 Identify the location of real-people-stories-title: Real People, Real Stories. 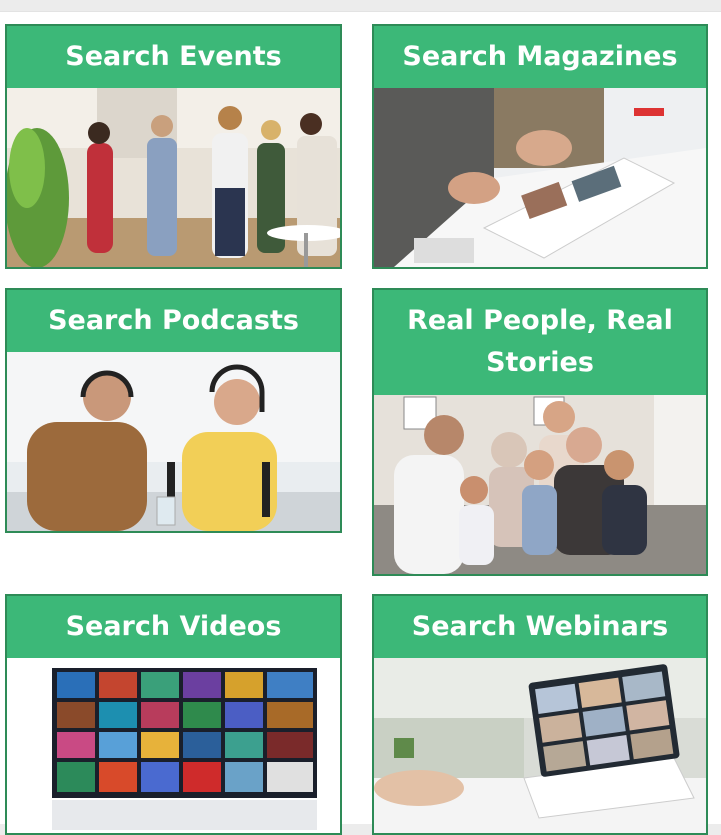
(540, 342).